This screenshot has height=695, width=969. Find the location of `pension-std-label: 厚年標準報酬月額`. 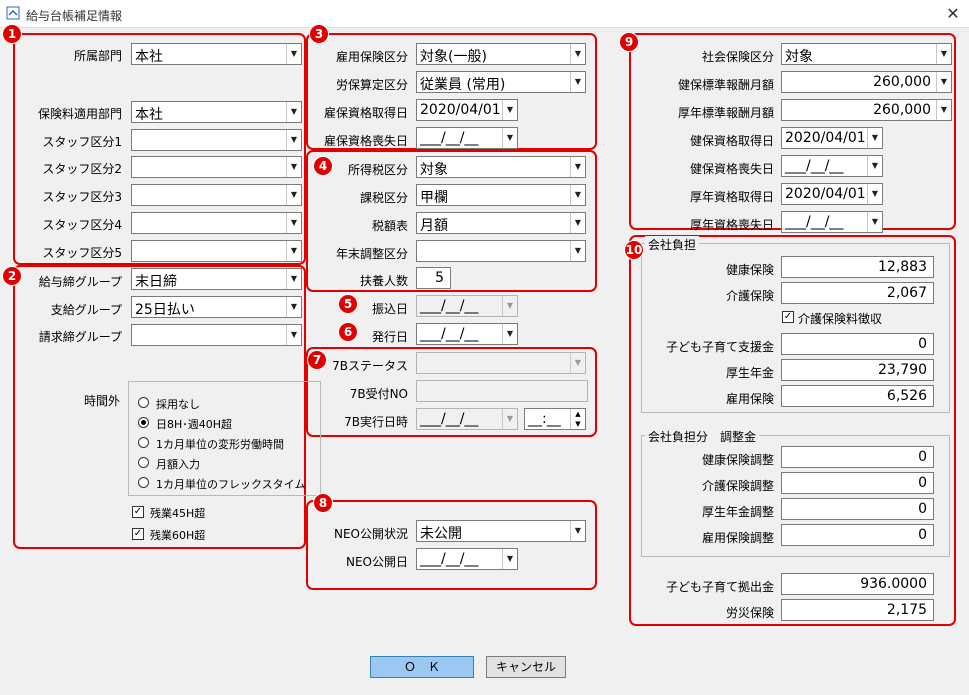

pension-std-label: 厚年標準報酬月額 is located at coordinates (725, 113).